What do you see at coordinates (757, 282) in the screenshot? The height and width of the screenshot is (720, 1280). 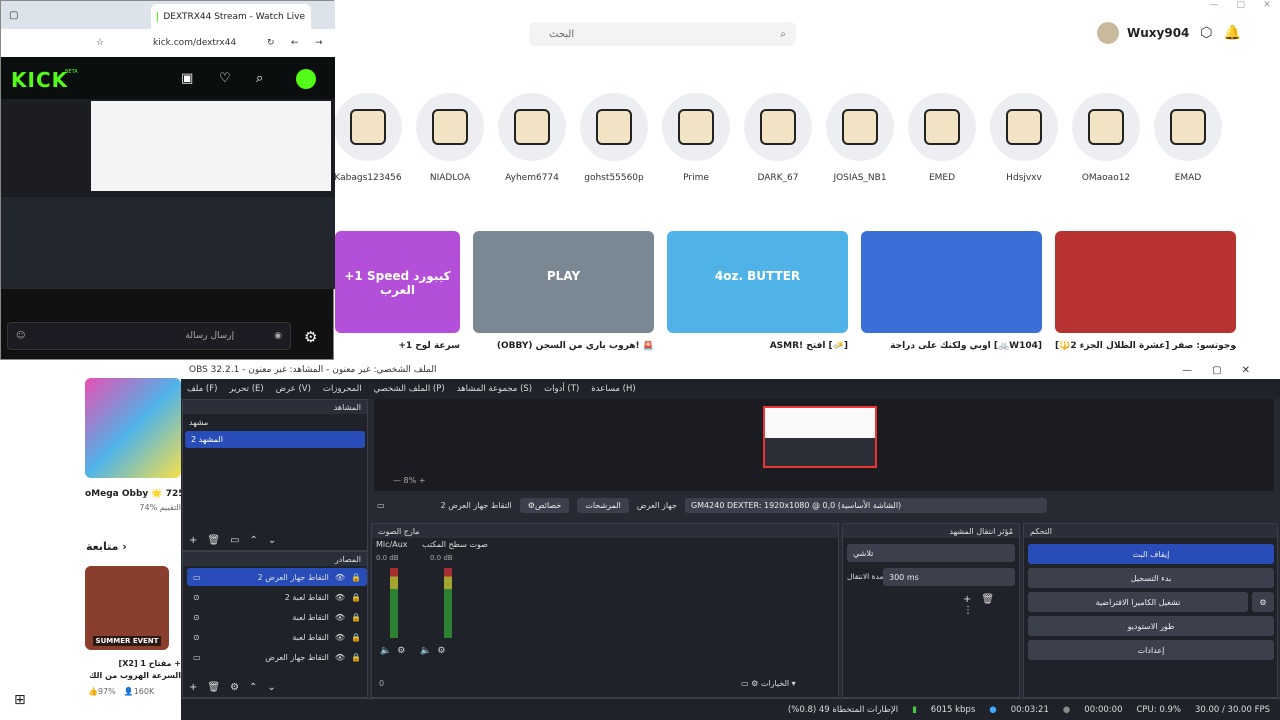 I see `game-thumbnail: 4oz. BUTTER` at bounding box center [757, 282].